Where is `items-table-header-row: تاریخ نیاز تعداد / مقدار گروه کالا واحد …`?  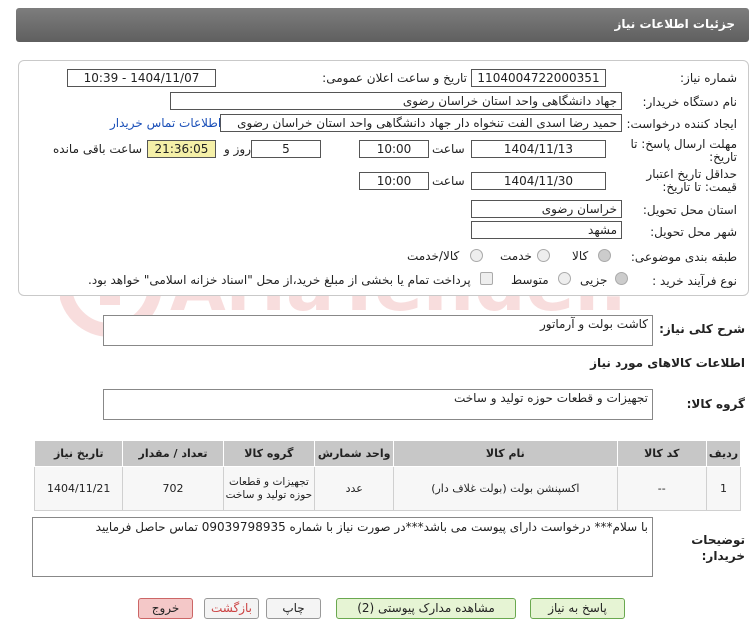 items-table-header-row: تاریخ نیاز تعداد / مقدار گروه کالا واحد … is located at coordinates (387, 453).